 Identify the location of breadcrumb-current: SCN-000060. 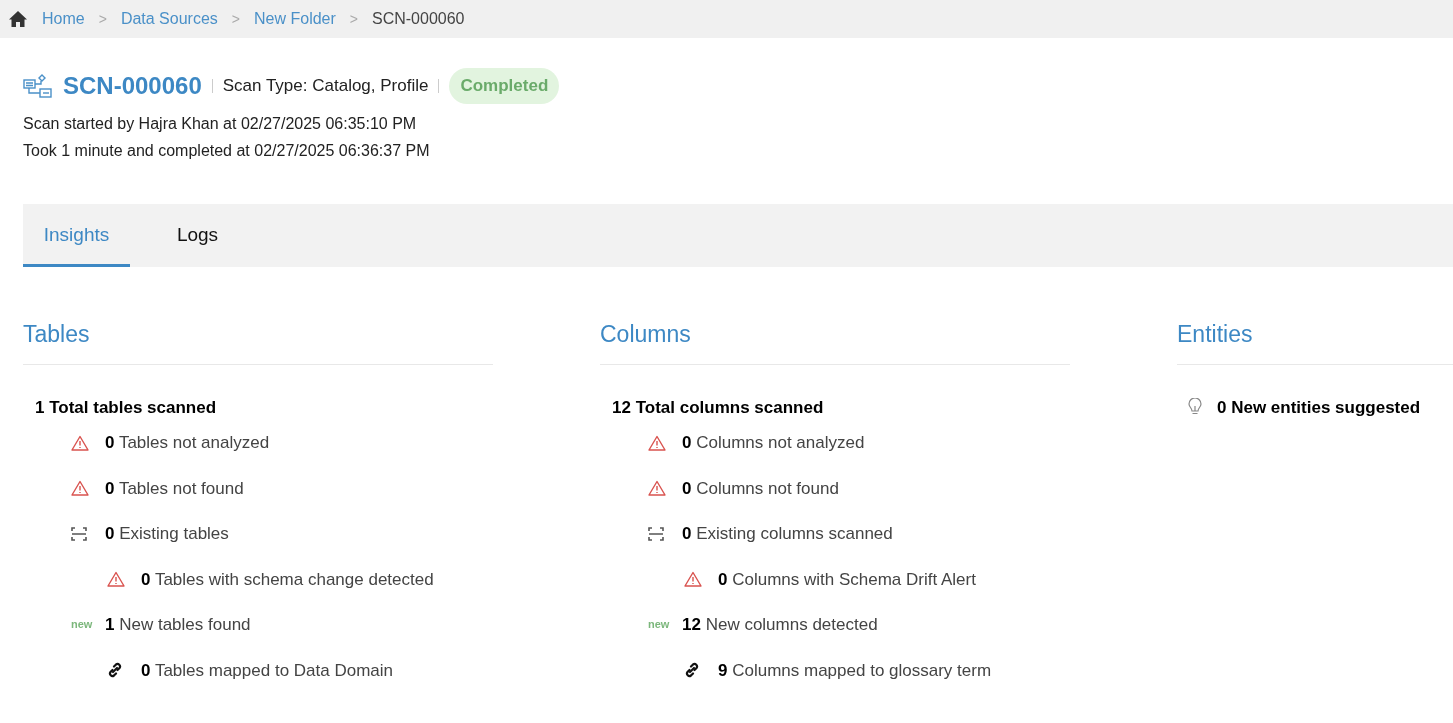
(418, 19).